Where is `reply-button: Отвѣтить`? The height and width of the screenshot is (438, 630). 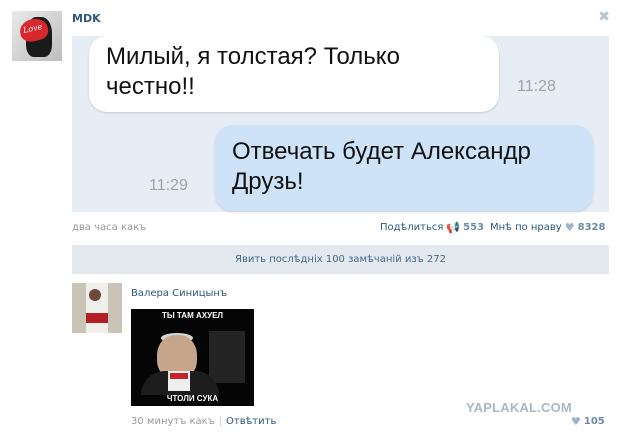
reply-button: Отвѣтить is located at coordinates (251, 421).